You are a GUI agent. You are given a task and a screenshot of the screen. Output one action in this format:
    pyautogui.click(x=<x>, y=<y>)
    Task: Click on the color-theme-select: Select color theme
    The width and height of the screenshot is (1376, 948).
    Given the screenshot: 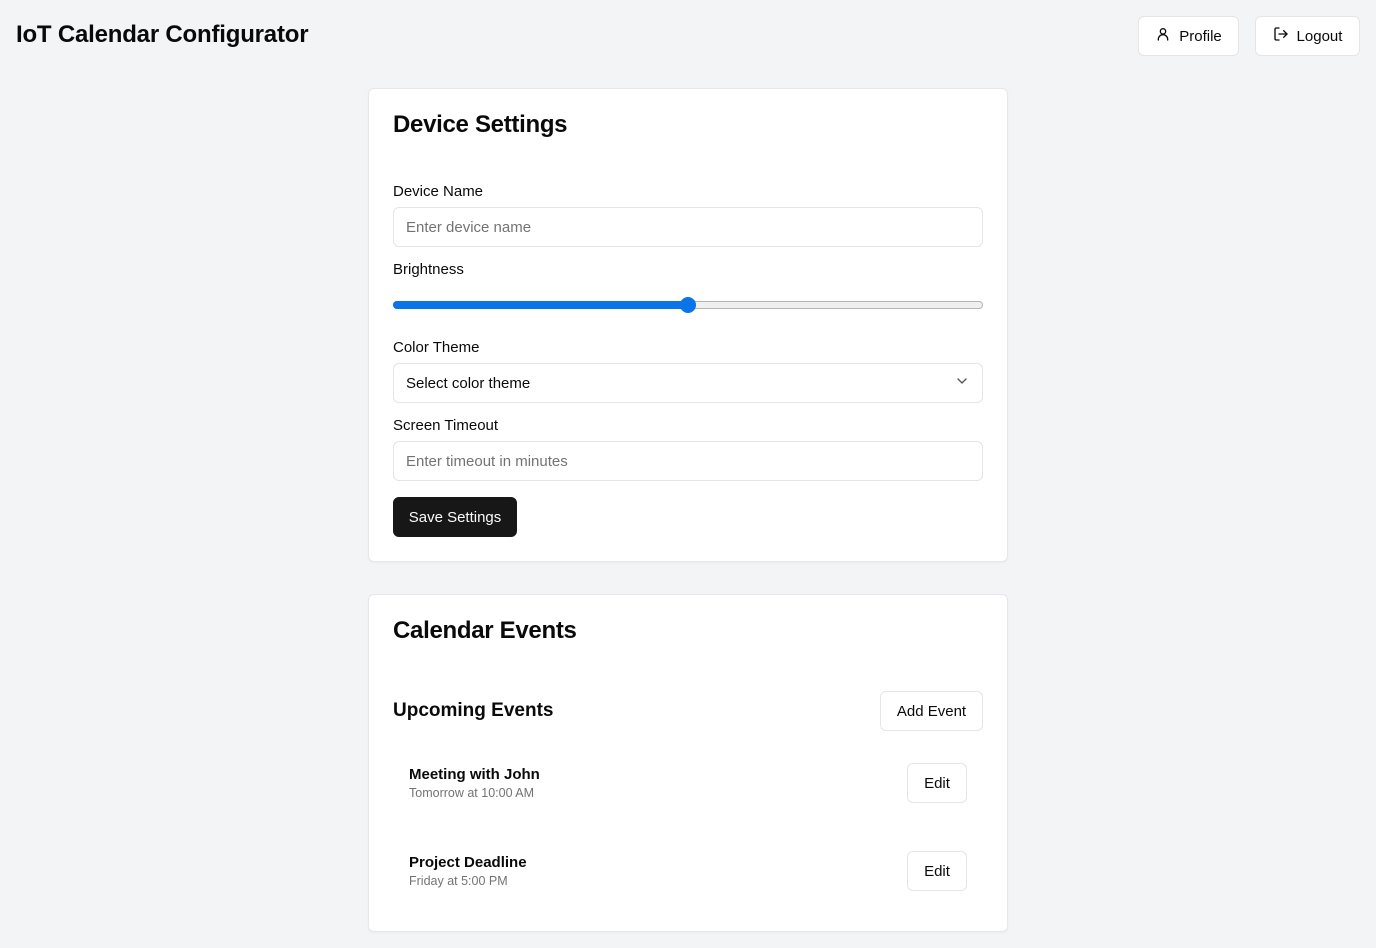 What is the action you would take?
    pyautogui.click(x=688, y=383)
    